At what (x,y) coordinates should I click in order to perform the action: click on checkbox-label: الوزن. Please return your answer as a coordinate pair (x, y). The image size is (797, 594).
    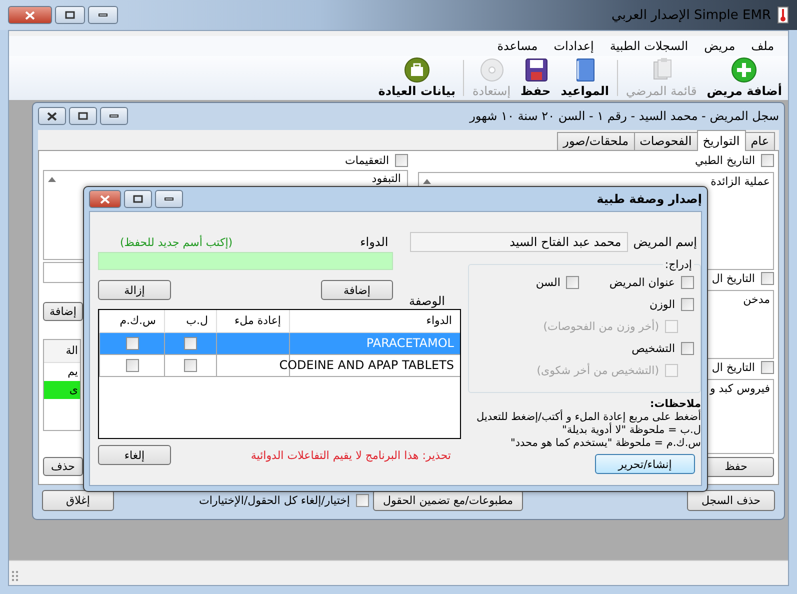
    Looking at the image, I should click on (662, 304).